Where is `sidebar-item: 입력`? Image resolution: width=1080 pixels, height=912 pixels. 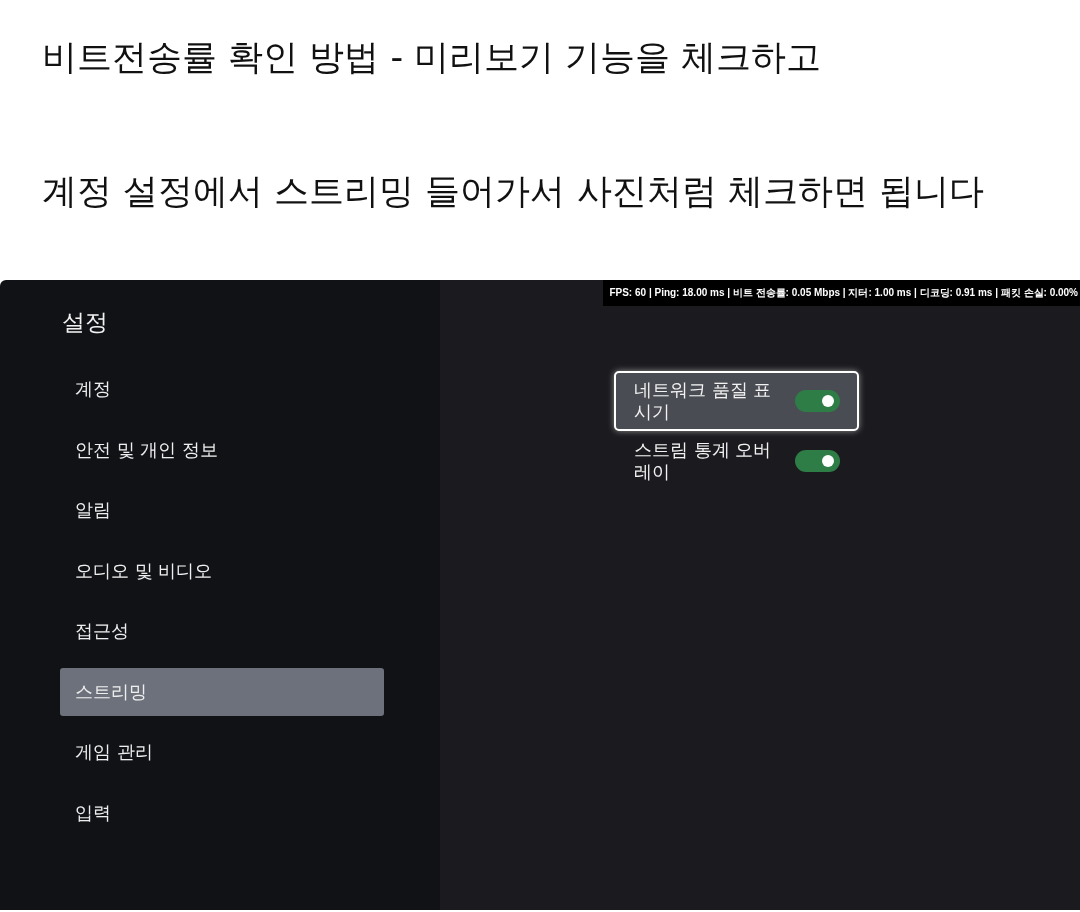 sidebar-item: 입력 is located at coordinates (222, 812).